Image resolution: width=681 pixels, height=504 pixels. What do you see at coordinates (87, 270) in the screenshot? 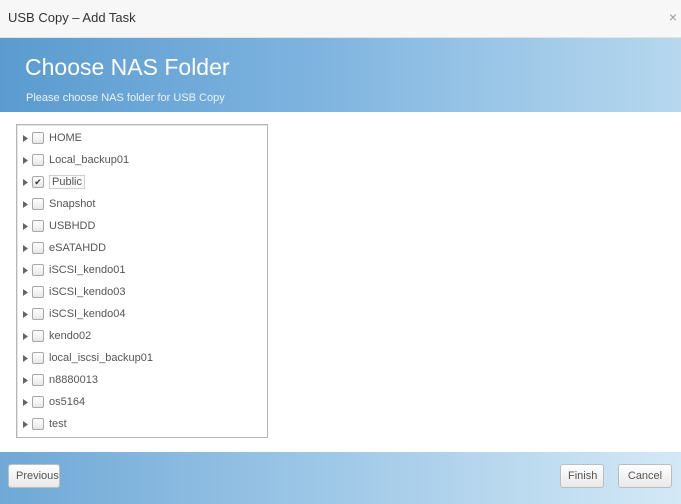
I see `tree-item-label: iSCSI_kendo01` at bounding box center [87, 270].